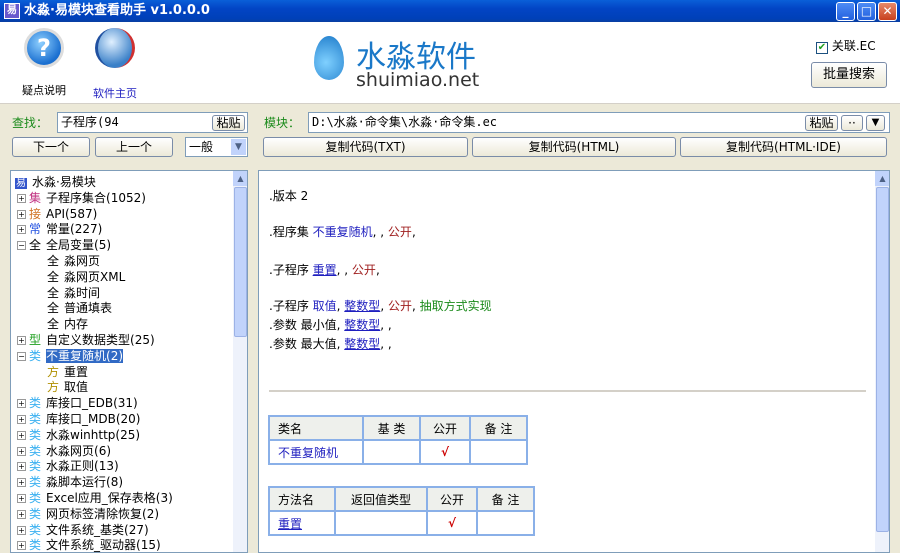 This screenshot has width=900, height=553. I want to click on tree-item-label: 文件系统_驱动器(15), so click(103, 545).